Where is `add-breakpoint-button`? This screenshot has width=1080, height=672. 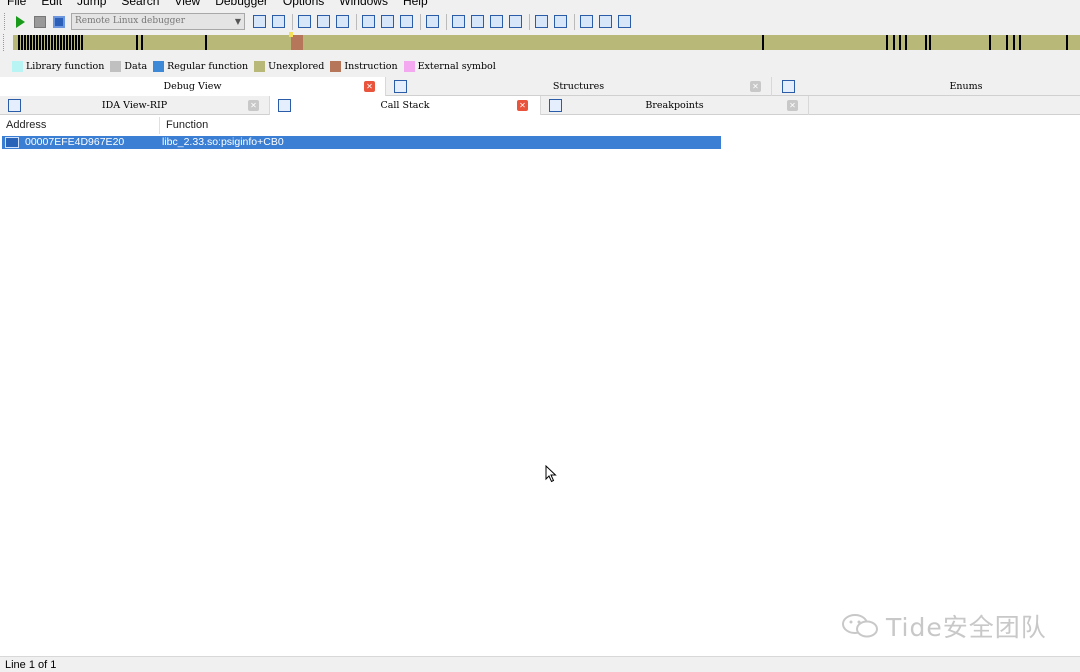 add-breakpoint-button is located at coordinates (323, 21).